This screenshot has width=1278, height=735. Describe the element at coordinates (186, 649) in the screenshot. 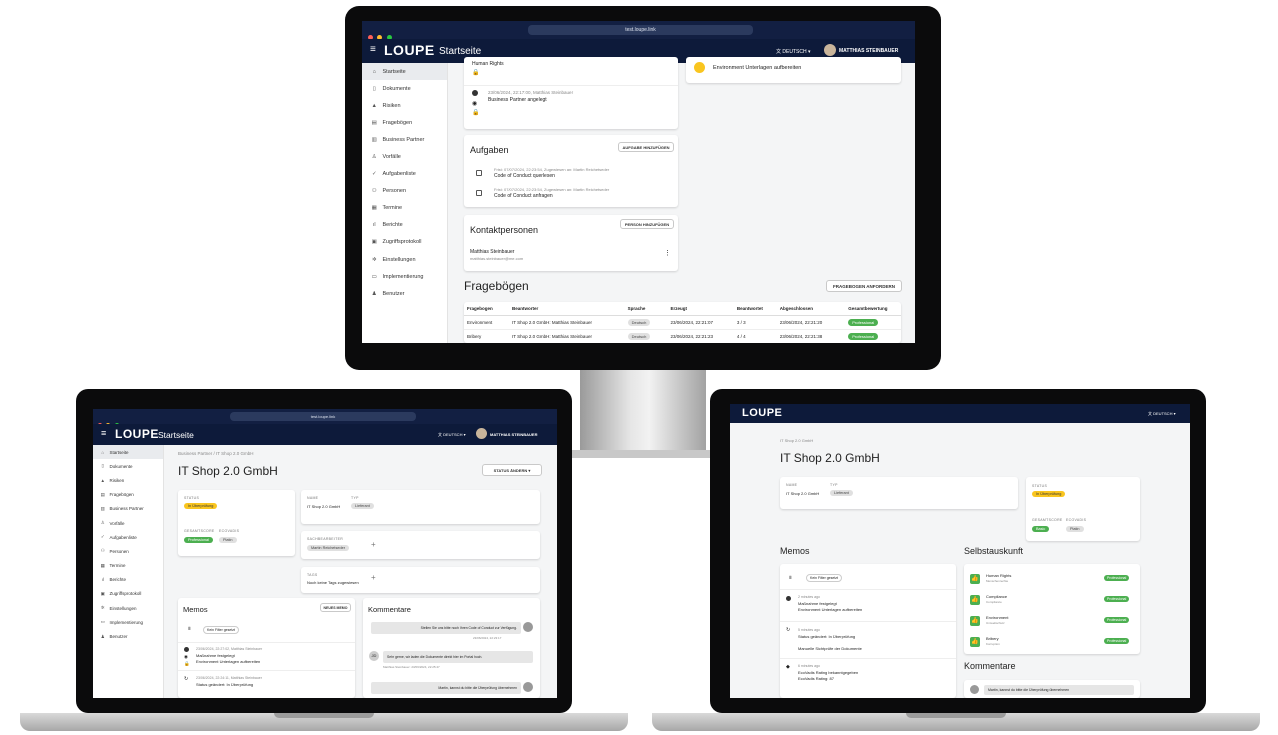

I see `check-circle-icon` at that location.